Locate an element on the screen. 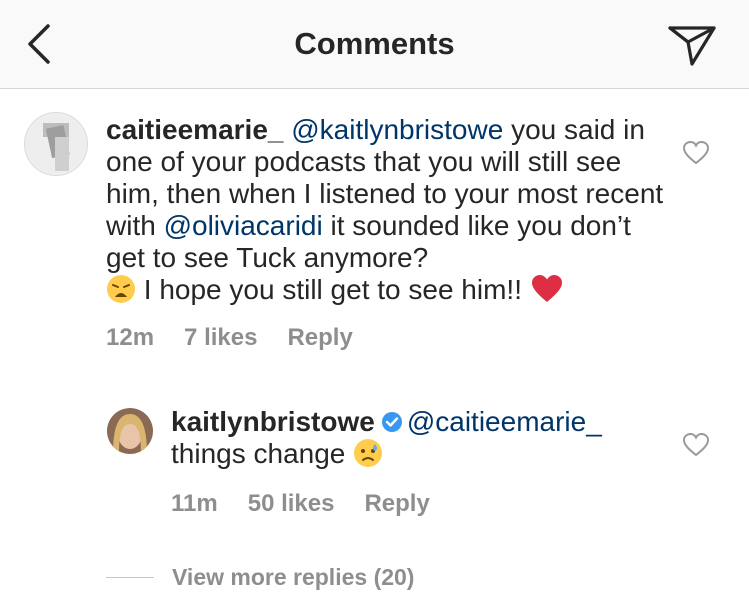  comment-likes: 50 likes is located at coordinates (291, 504).